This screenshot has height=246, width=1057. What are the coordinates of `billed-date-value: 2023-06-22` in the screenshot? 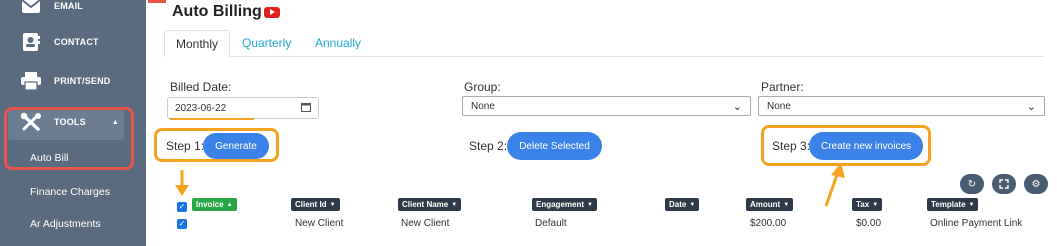 It's located at (201, 108).